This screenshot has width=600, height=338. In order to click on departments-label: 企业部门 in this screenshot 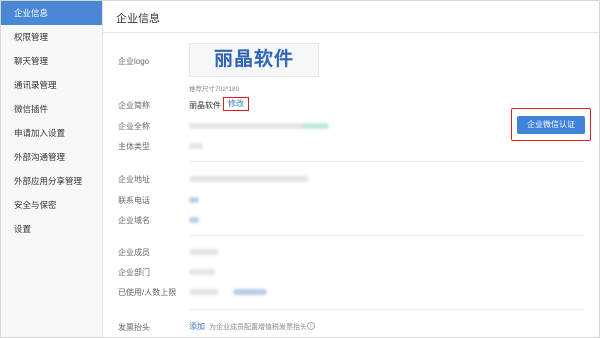, I will do `click(134, 272)`.